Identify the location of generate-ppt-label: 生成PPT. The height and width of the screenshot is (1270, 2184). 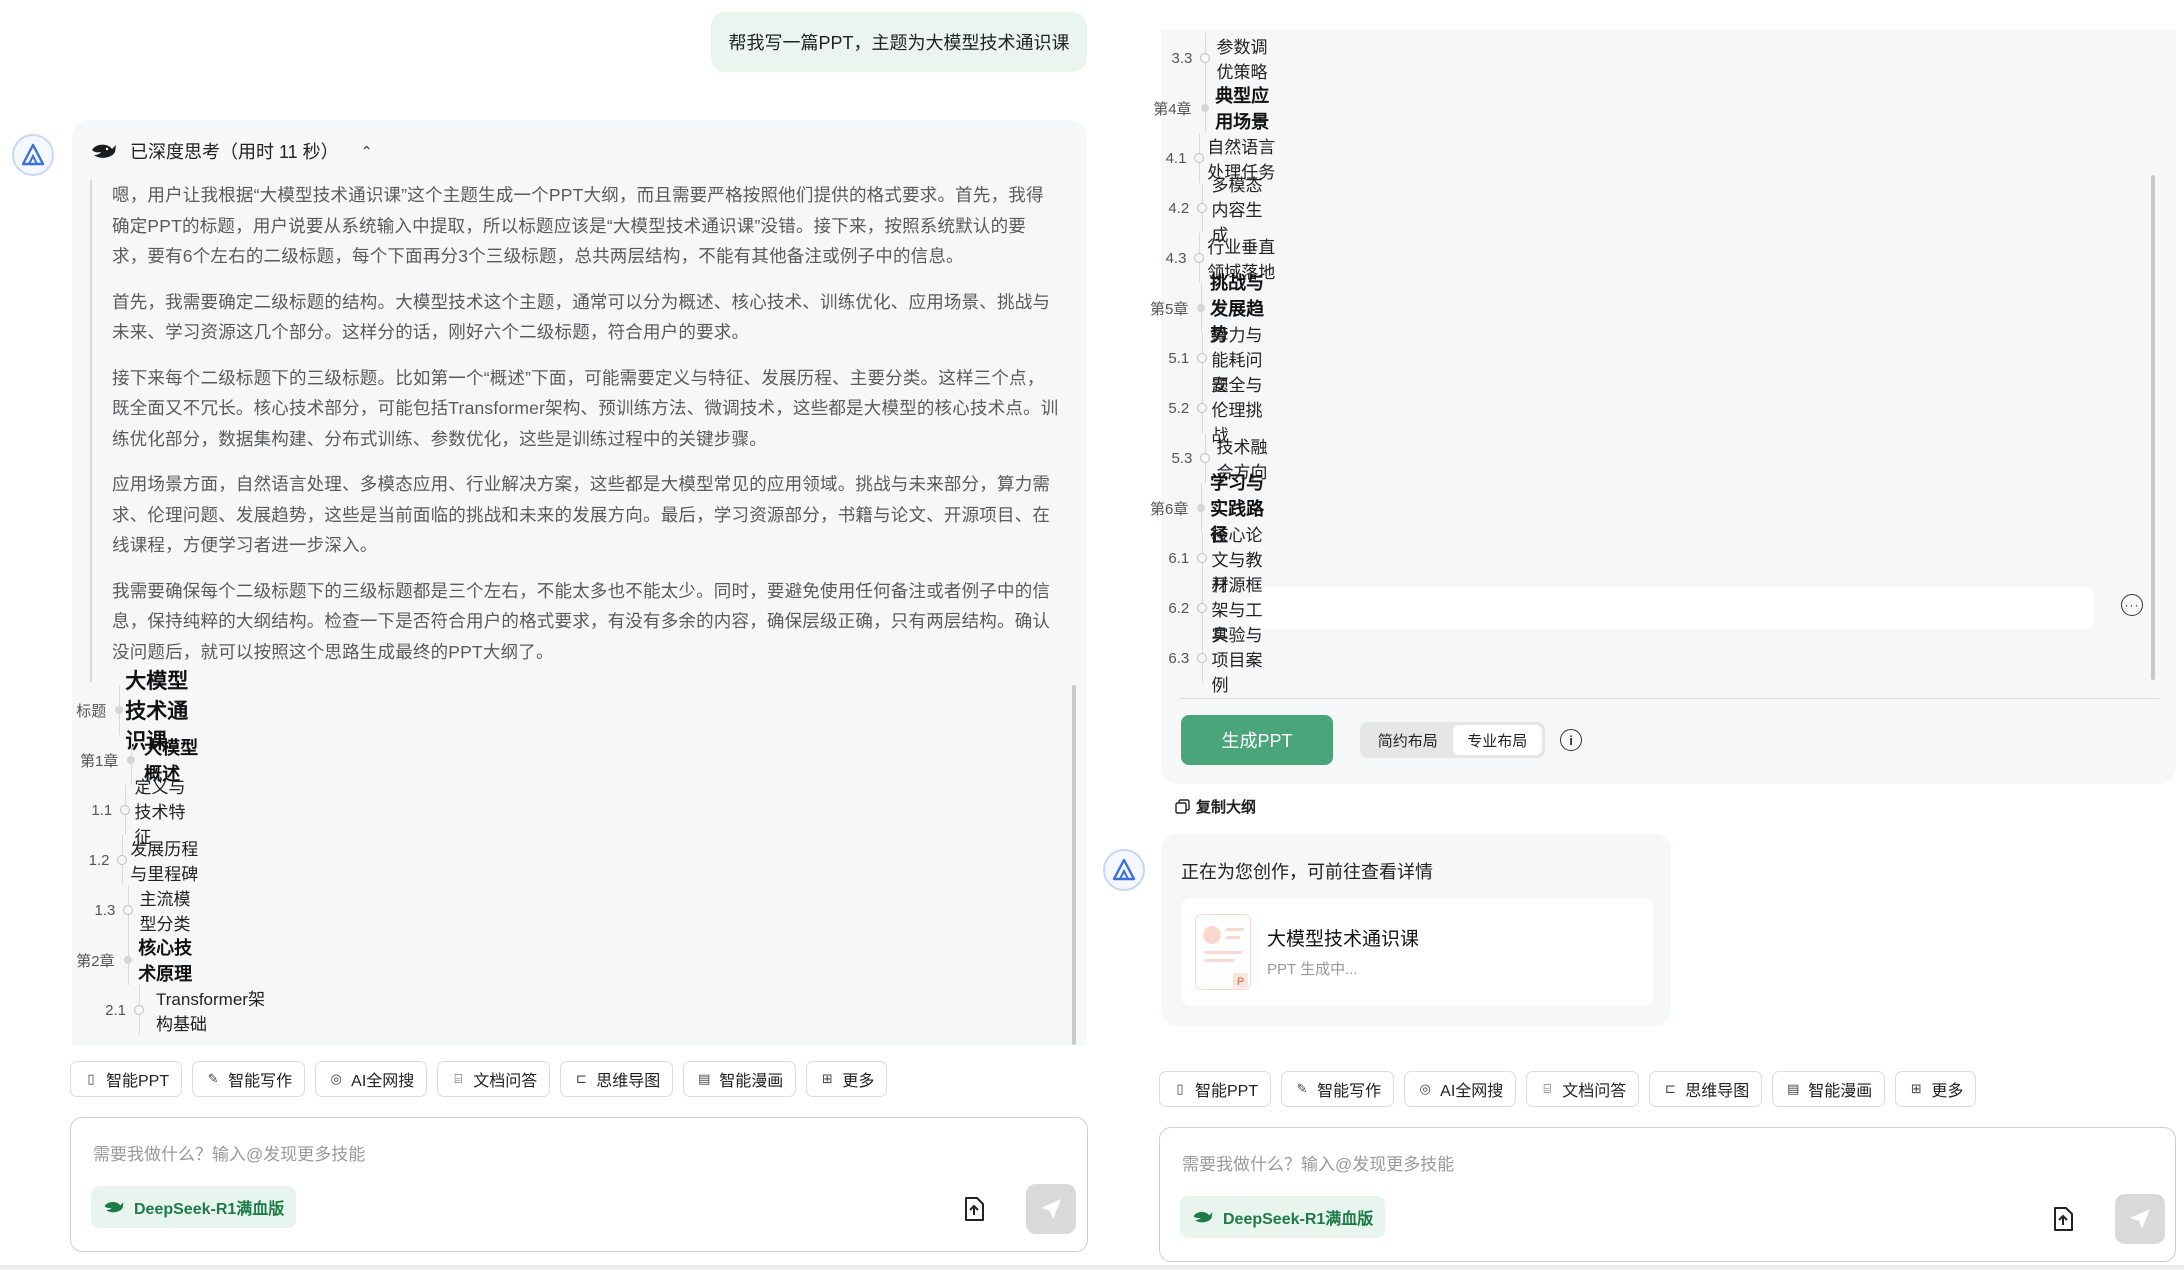
(1257, 741).